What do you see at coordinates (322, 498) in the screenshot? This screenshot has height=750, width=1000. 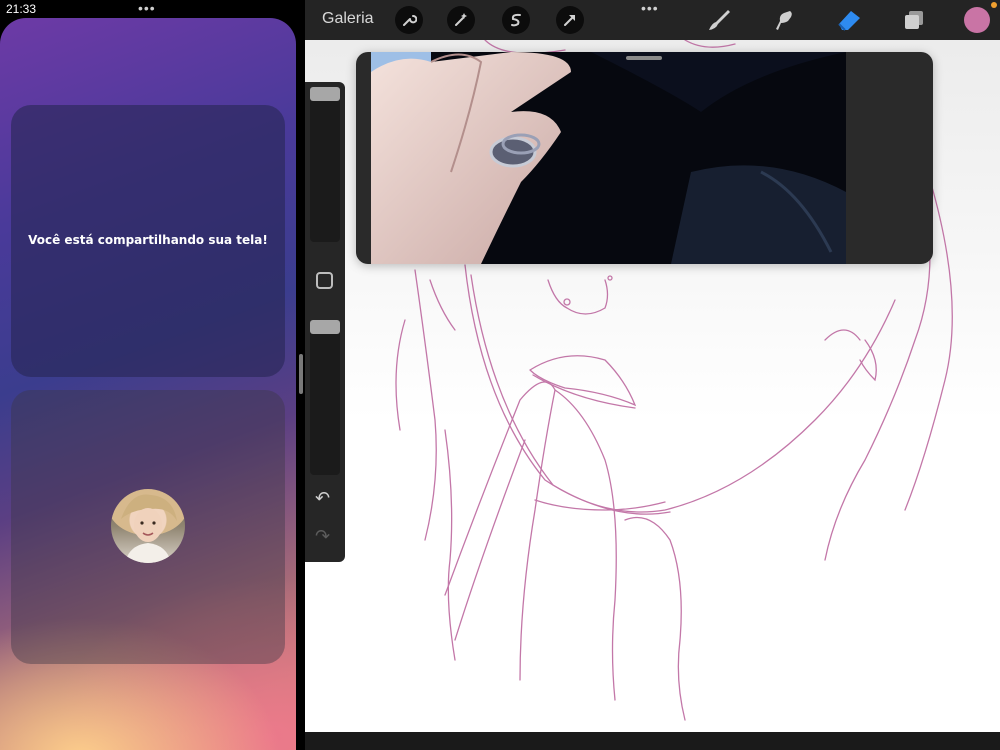 I see `undo-icon: ↶` at bounding box center [322, 498].